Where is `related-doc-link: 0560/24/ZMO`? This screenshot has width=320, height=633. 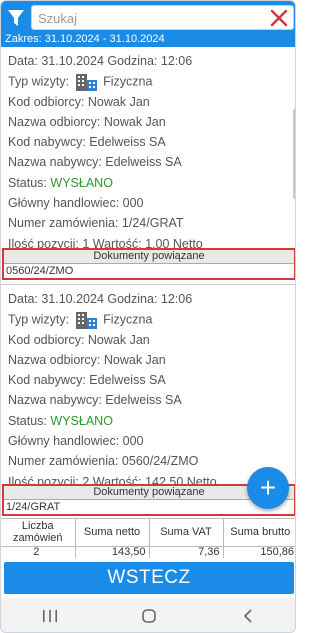
related-doc-link: 0560/24/ZMO is located at coordinates (149, 271).